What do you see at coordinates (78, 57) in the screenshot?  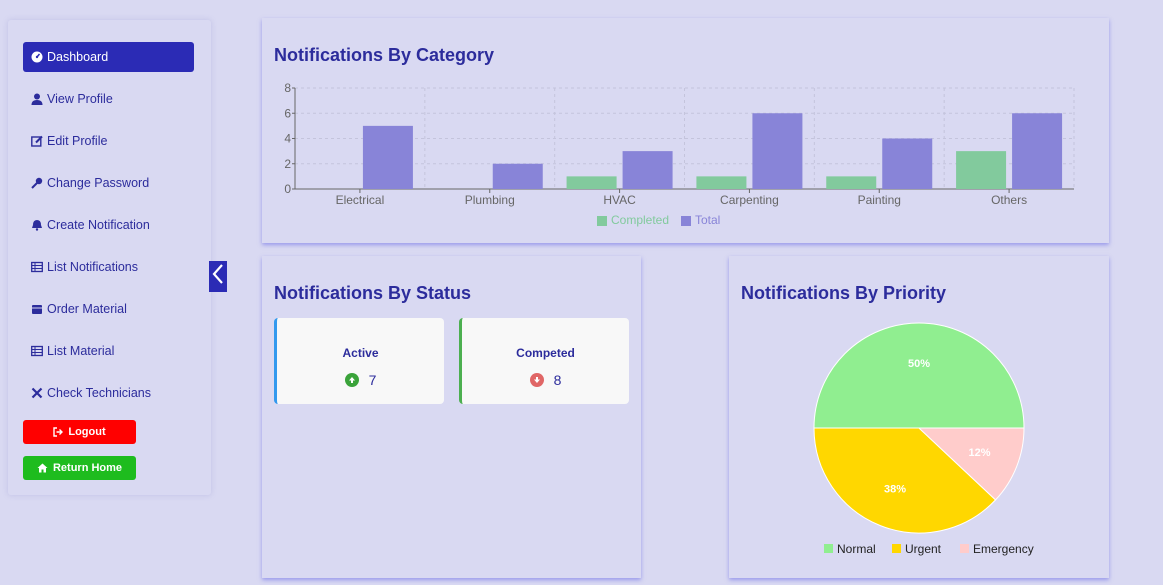 I see `sidebar-item-label: Dashboard` at bounding box center [78, 57].